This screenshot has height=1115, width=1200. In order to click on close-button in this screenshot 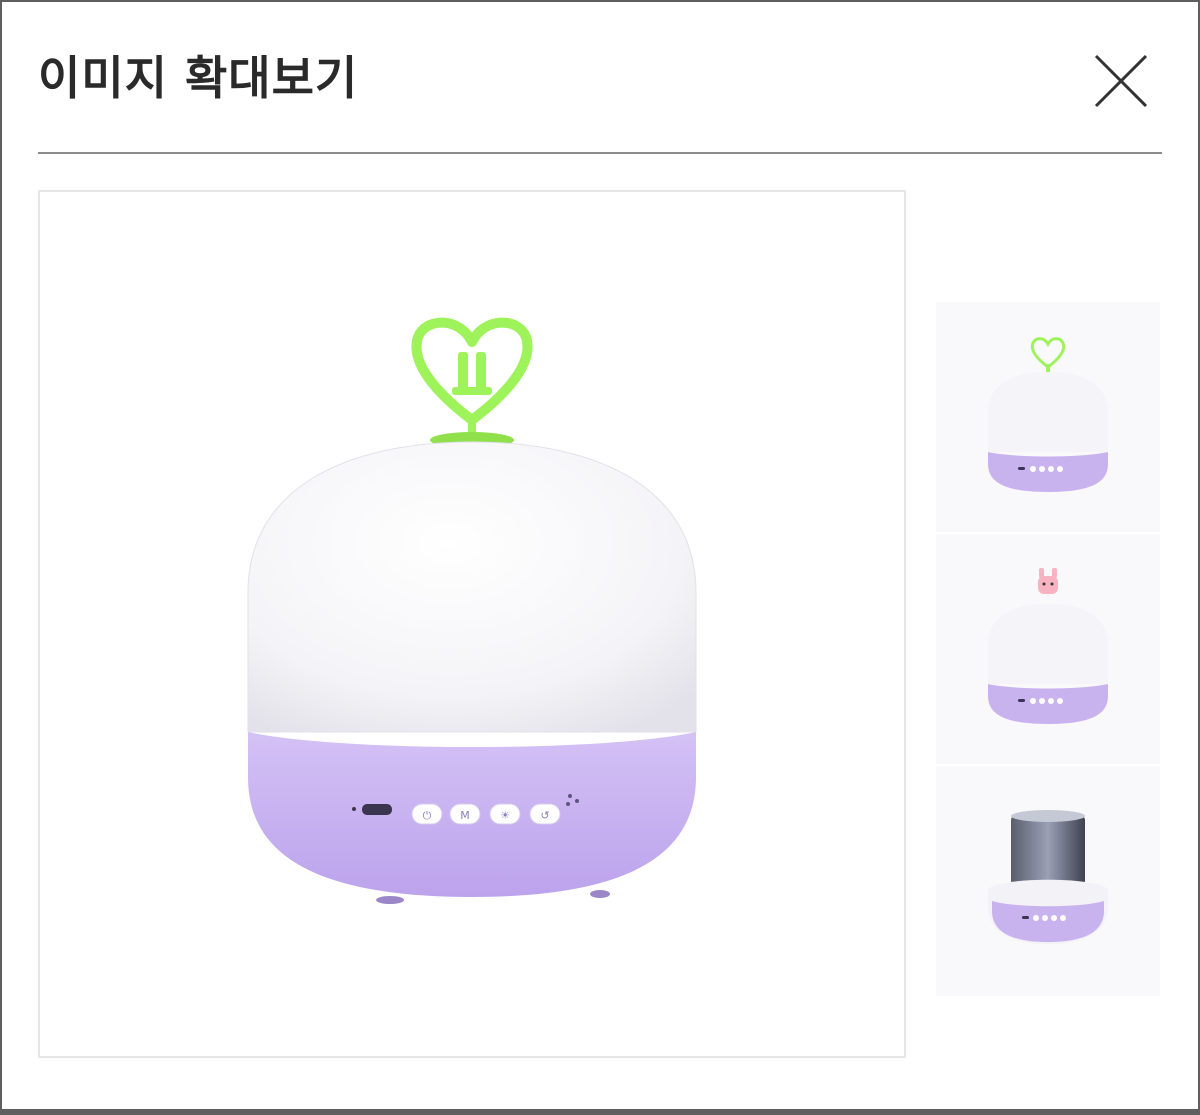, I will do `click(1121, 81)`.